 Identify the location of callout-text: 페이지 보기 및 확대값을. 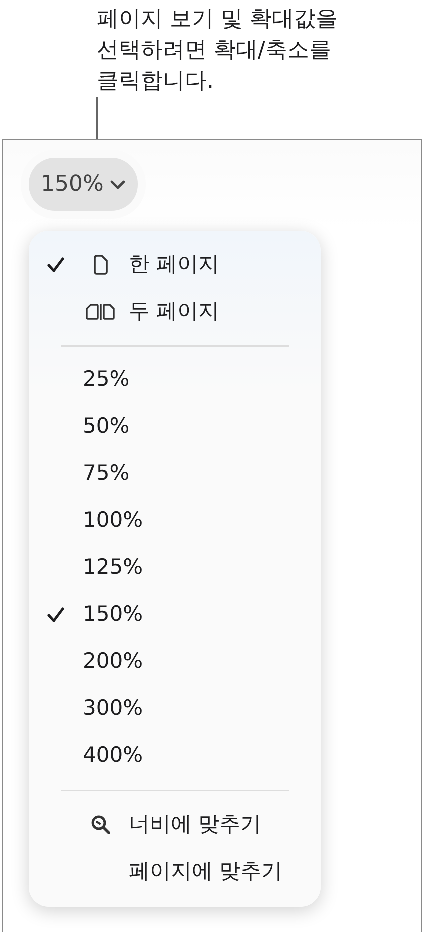
(218, 20).